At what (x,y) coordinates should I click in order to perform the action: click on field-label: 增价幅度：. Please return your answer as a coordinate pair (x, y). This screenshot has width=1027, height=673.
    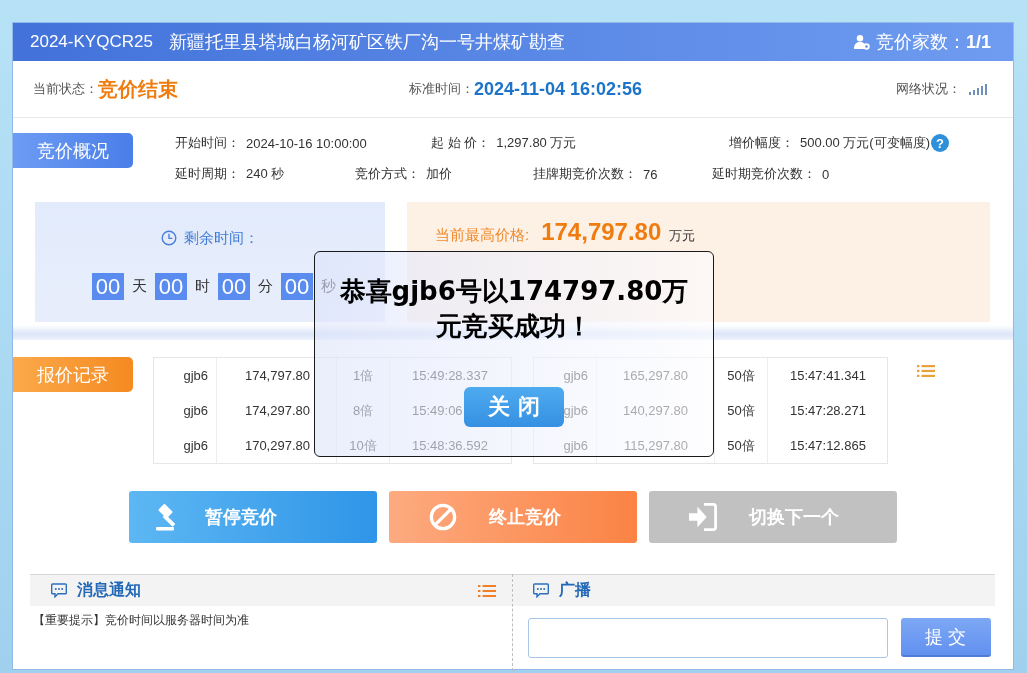
    Looking at the image, I should click on (761, 143).